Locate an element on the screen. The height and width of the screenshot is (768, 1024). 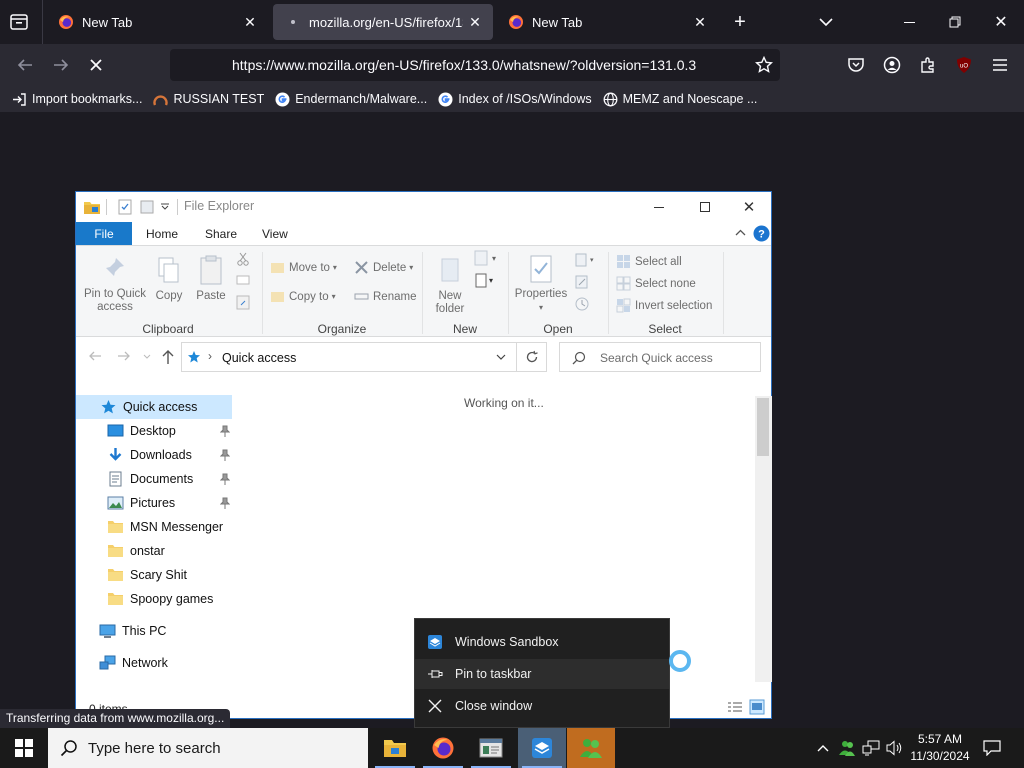
new-folder-button: New folder is located at coordinates (450, 286).